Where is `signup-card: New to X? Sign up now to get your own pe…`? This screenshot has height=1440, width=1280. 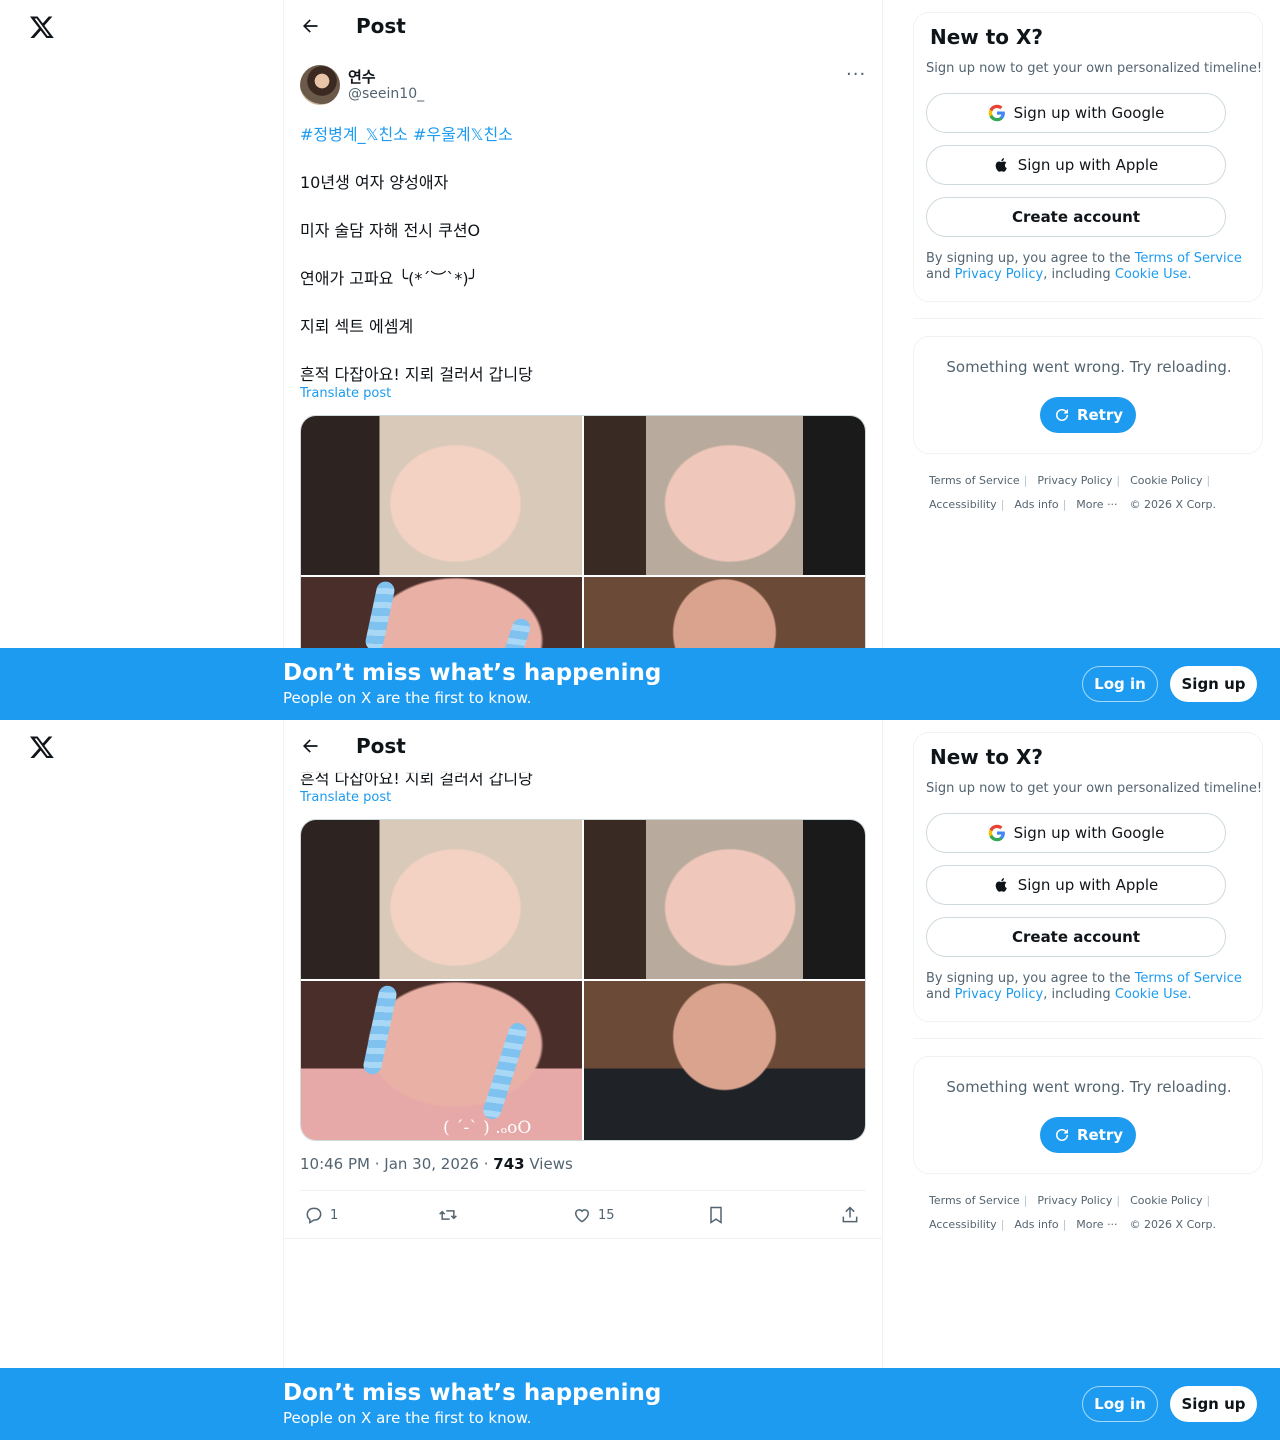
signup-card: New to X? Sign up now to get your own pe… is located at coordinates (1088, 157).